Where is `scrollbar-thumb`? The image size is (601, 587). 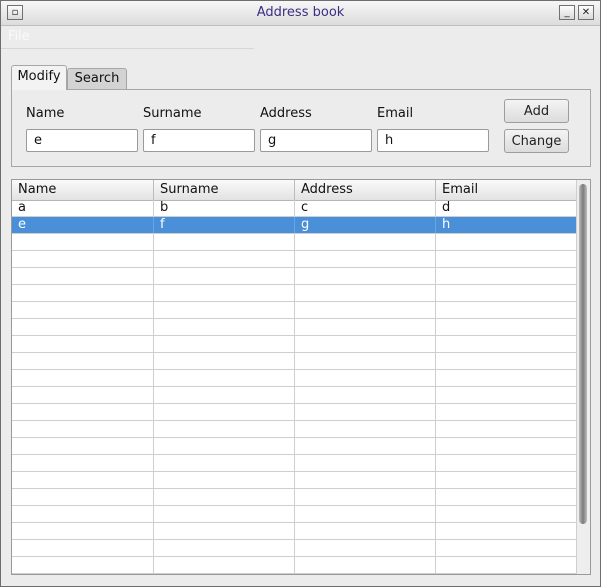
scrollbar-thumb is located at coordinates (583, 354).